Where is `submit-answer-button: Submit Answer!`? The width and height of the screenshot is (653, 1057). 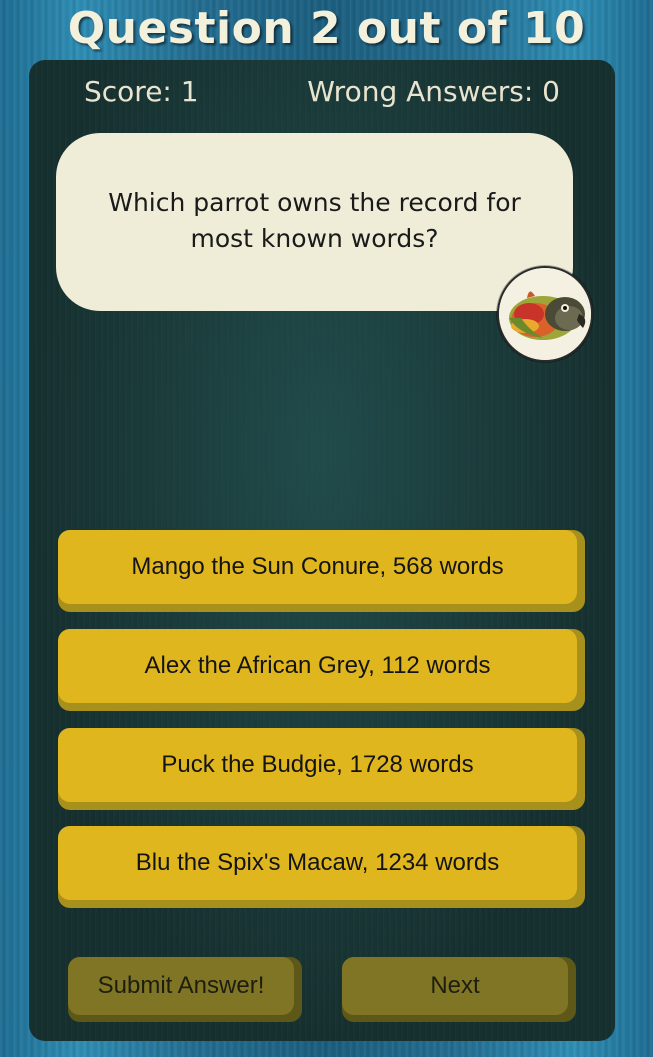
submit-answer-button: Submit Answer! is located at coordinates (185, 989).